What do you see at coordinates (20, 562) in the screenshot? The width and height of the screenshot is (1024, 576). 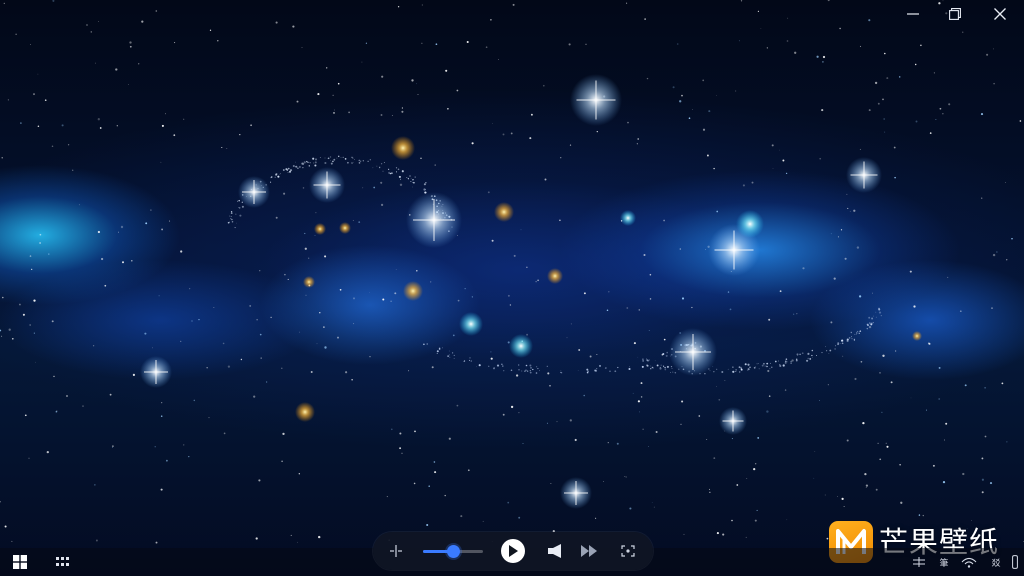 I see `start-button` at bounding box center [20, 562].